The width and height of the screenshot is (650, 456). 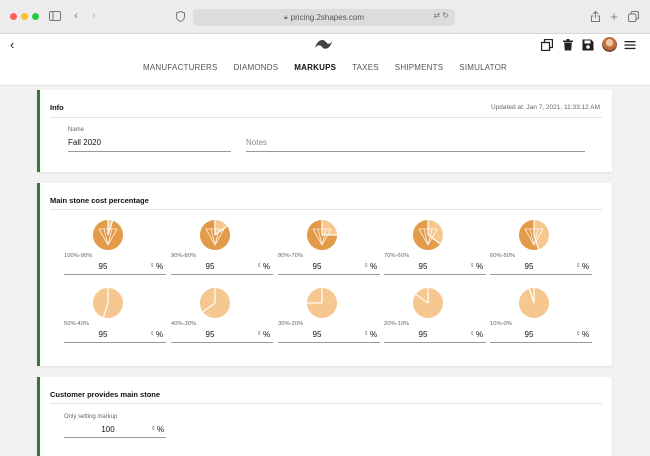 I want to click on nav-shipments: SHIPMENTS, so click(x=419, y=67).